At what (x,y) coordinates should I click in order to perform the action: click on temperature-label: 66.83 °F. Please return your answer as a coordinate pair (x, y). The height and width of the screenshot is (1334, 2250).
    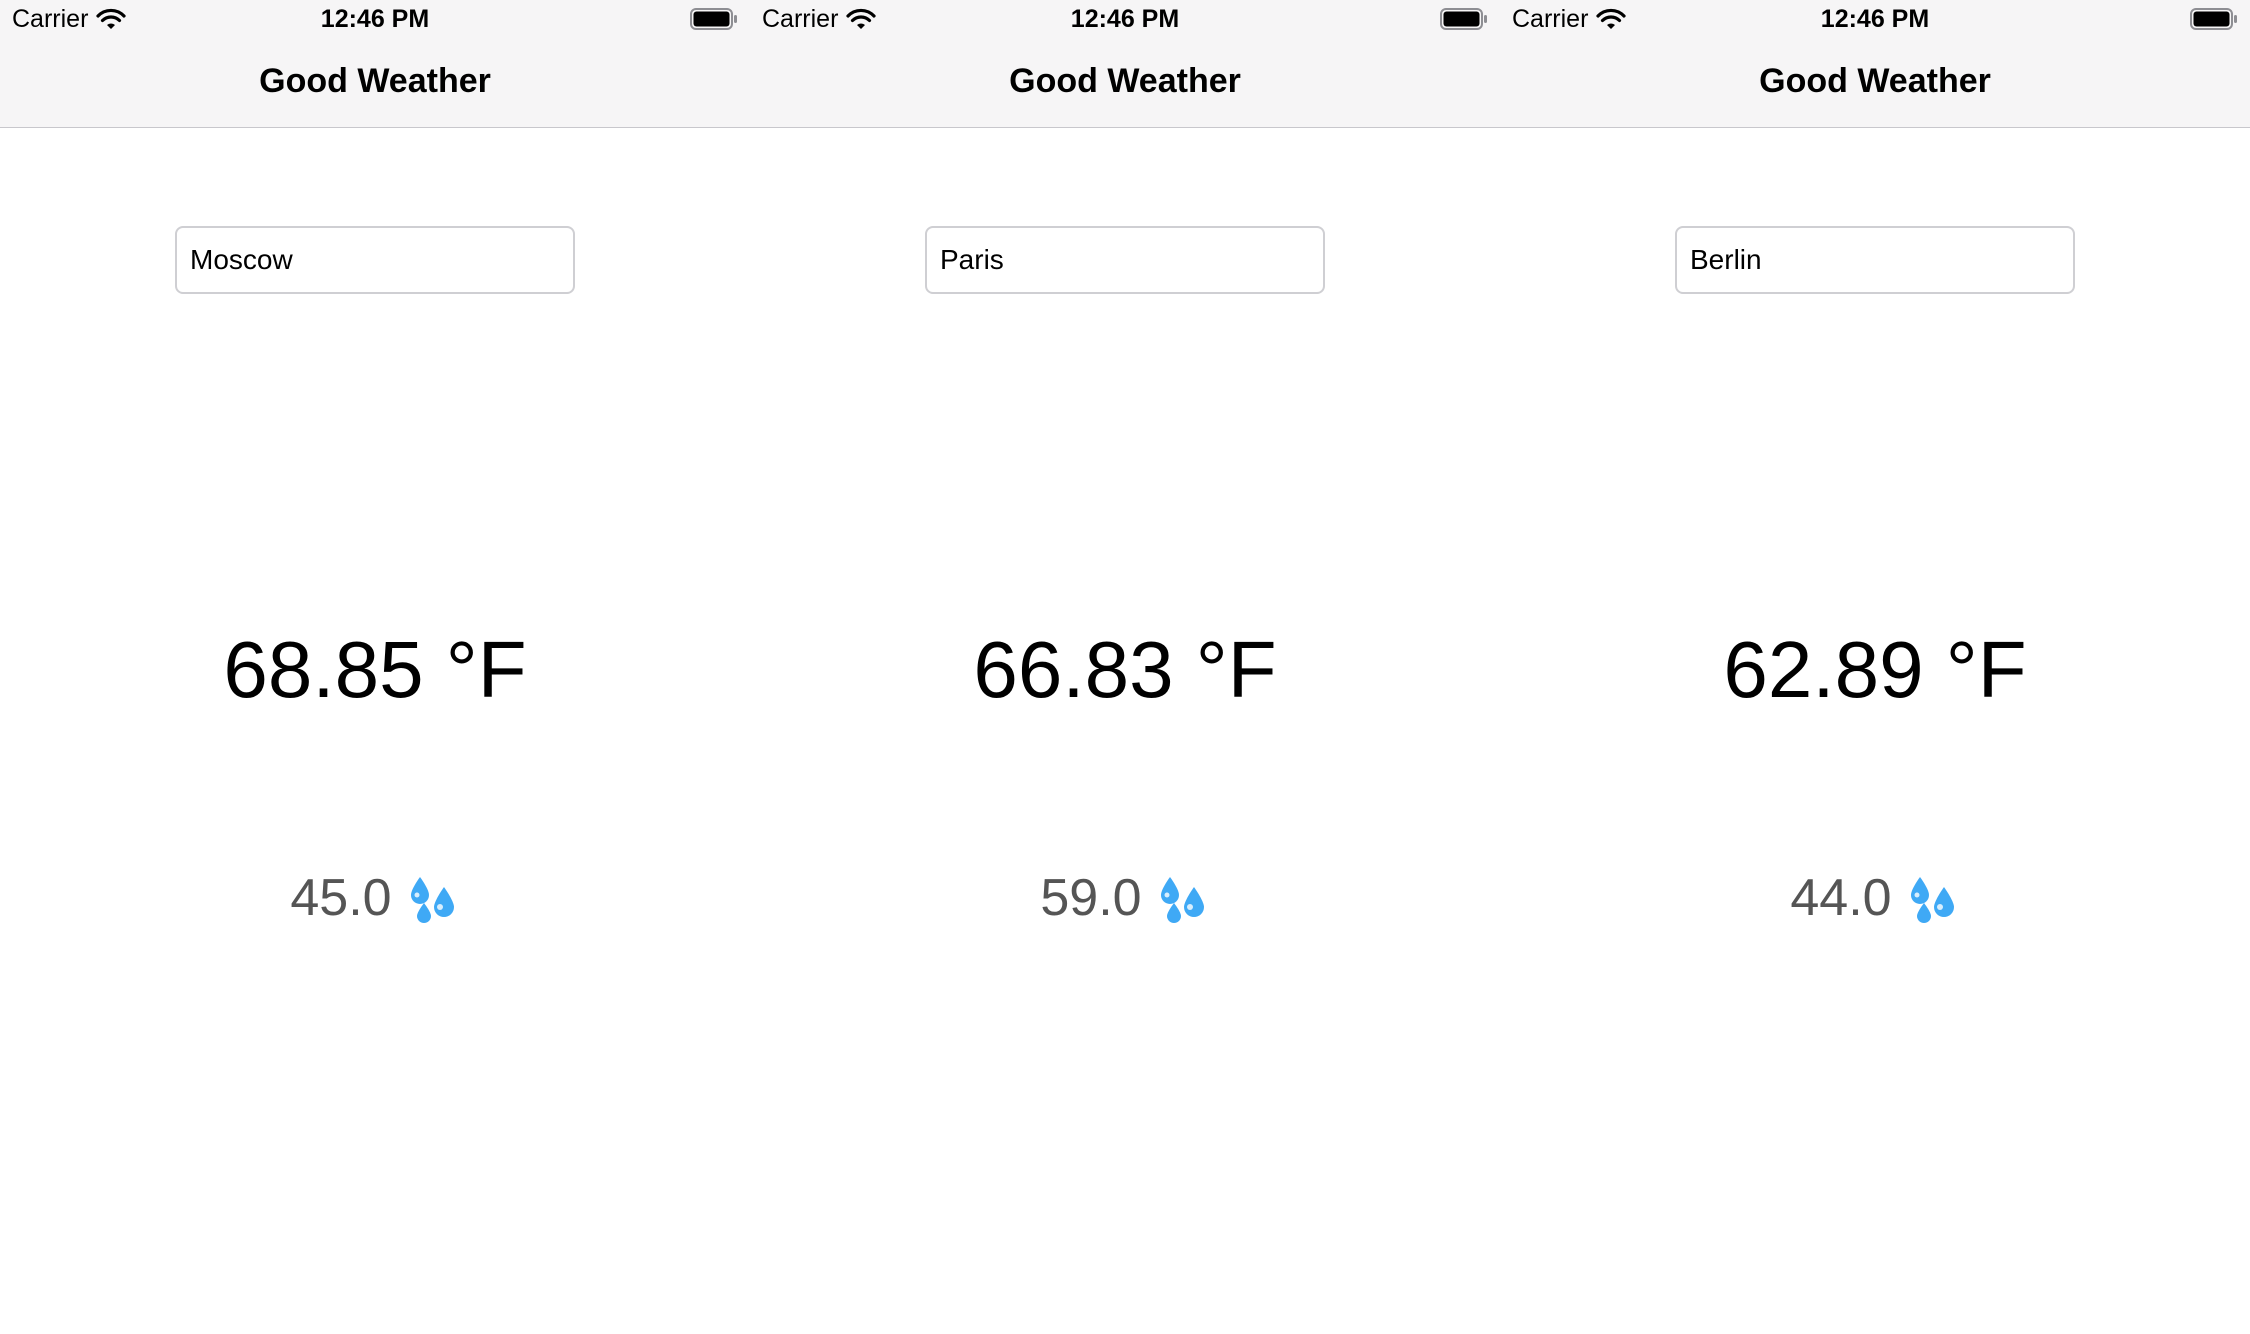
    Looking at the image, I should click on (1125, 669).